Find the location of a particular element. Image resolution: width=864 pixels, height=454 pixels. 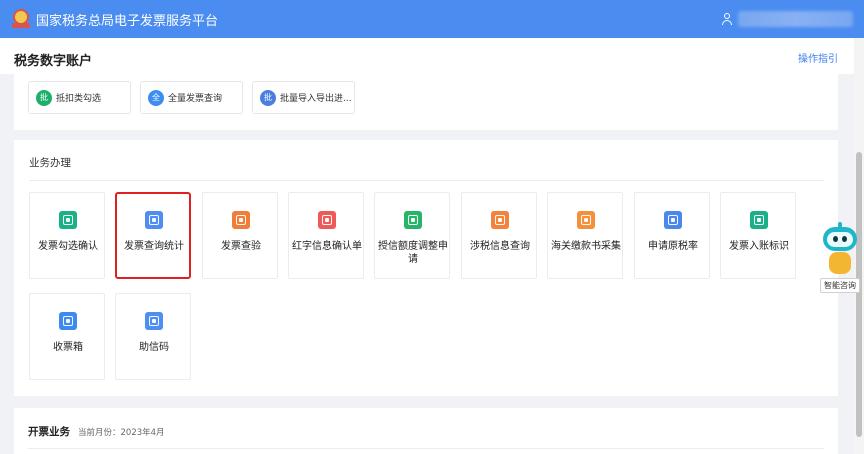

tile-invoice-booking-mark: 发票入账标识 is located at coordinates (758, 235).